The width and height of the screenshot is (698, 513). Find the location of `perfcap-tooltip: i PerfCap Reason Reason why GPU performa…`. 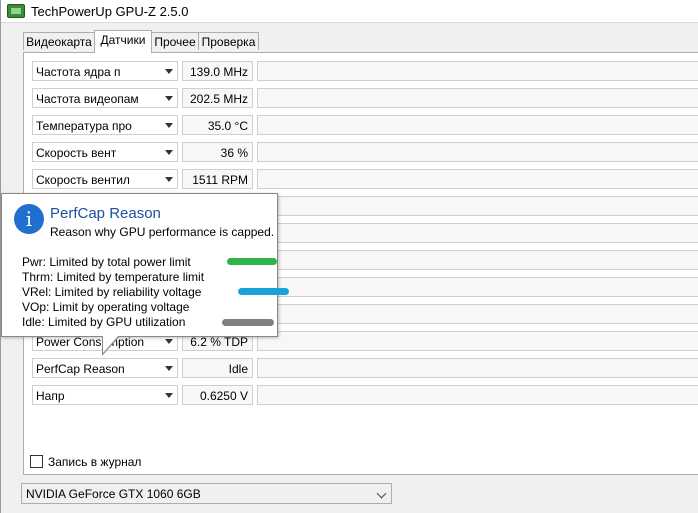

perfcap-tooltip: i PerfCap Reason Reason why GPU performa… is located at coordinates (139, 265).